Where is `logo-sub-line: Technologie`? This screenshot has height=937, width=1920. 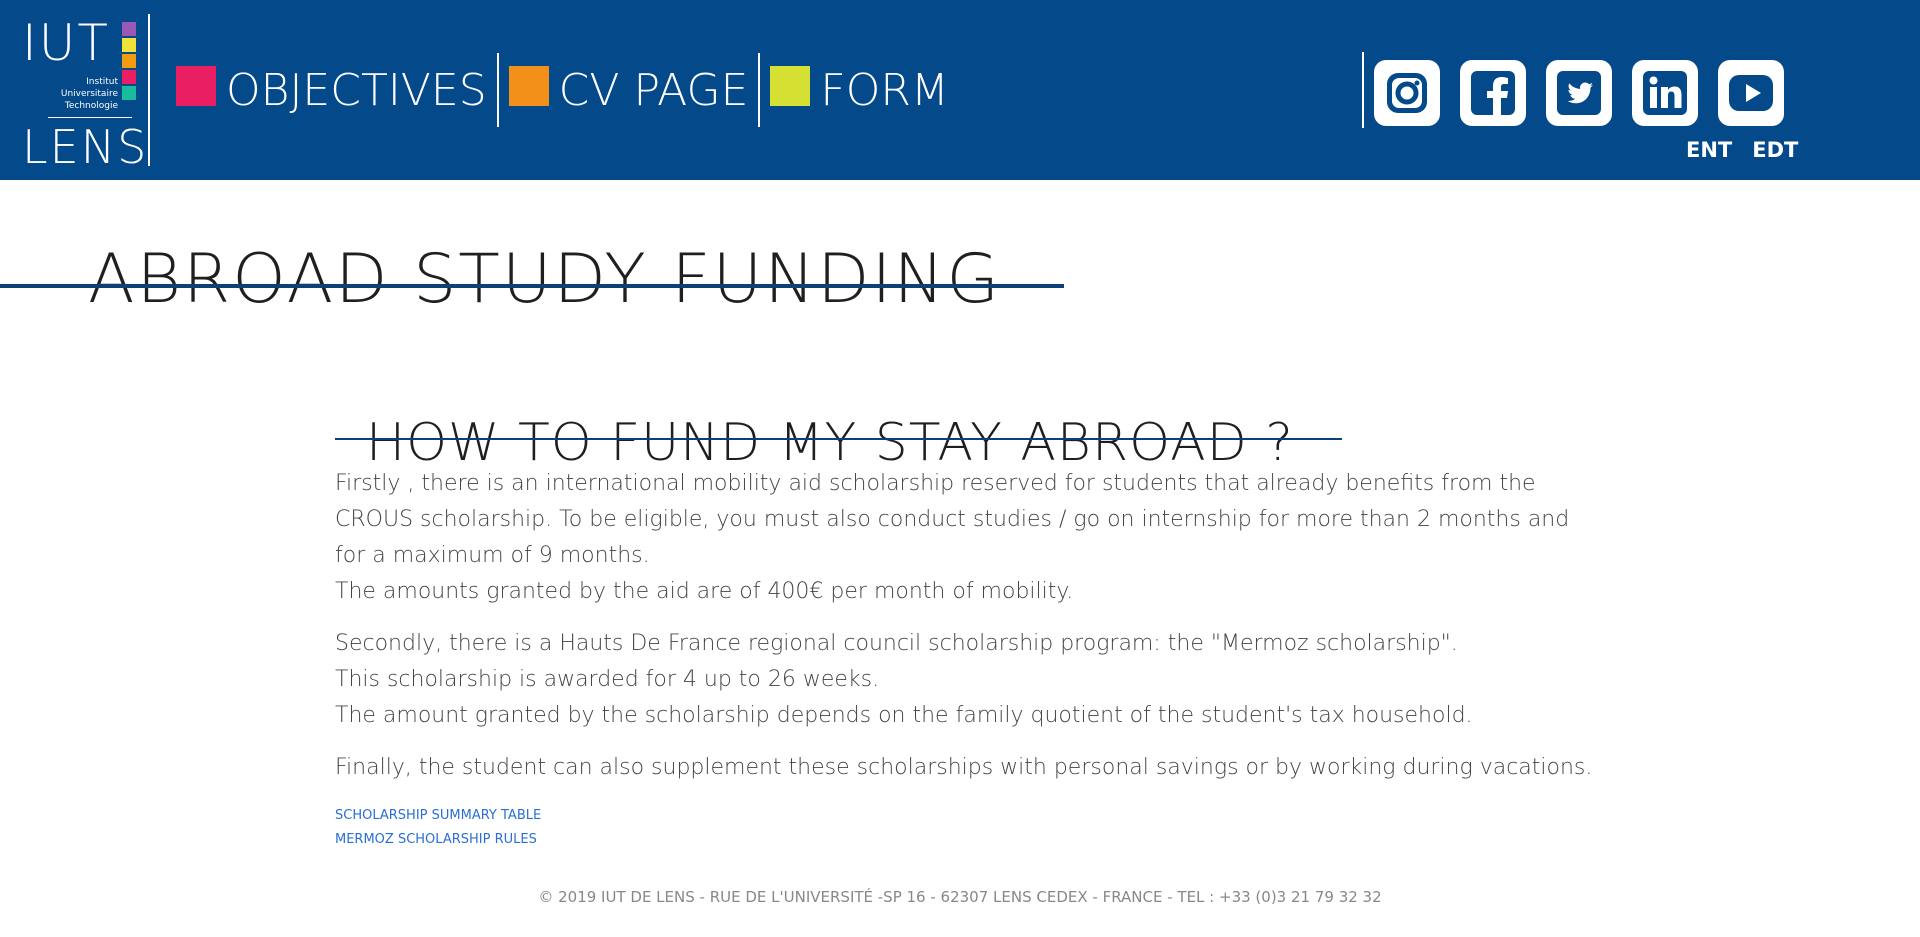
logo-sub-line: Technologie is located at coordinates (91, 106).